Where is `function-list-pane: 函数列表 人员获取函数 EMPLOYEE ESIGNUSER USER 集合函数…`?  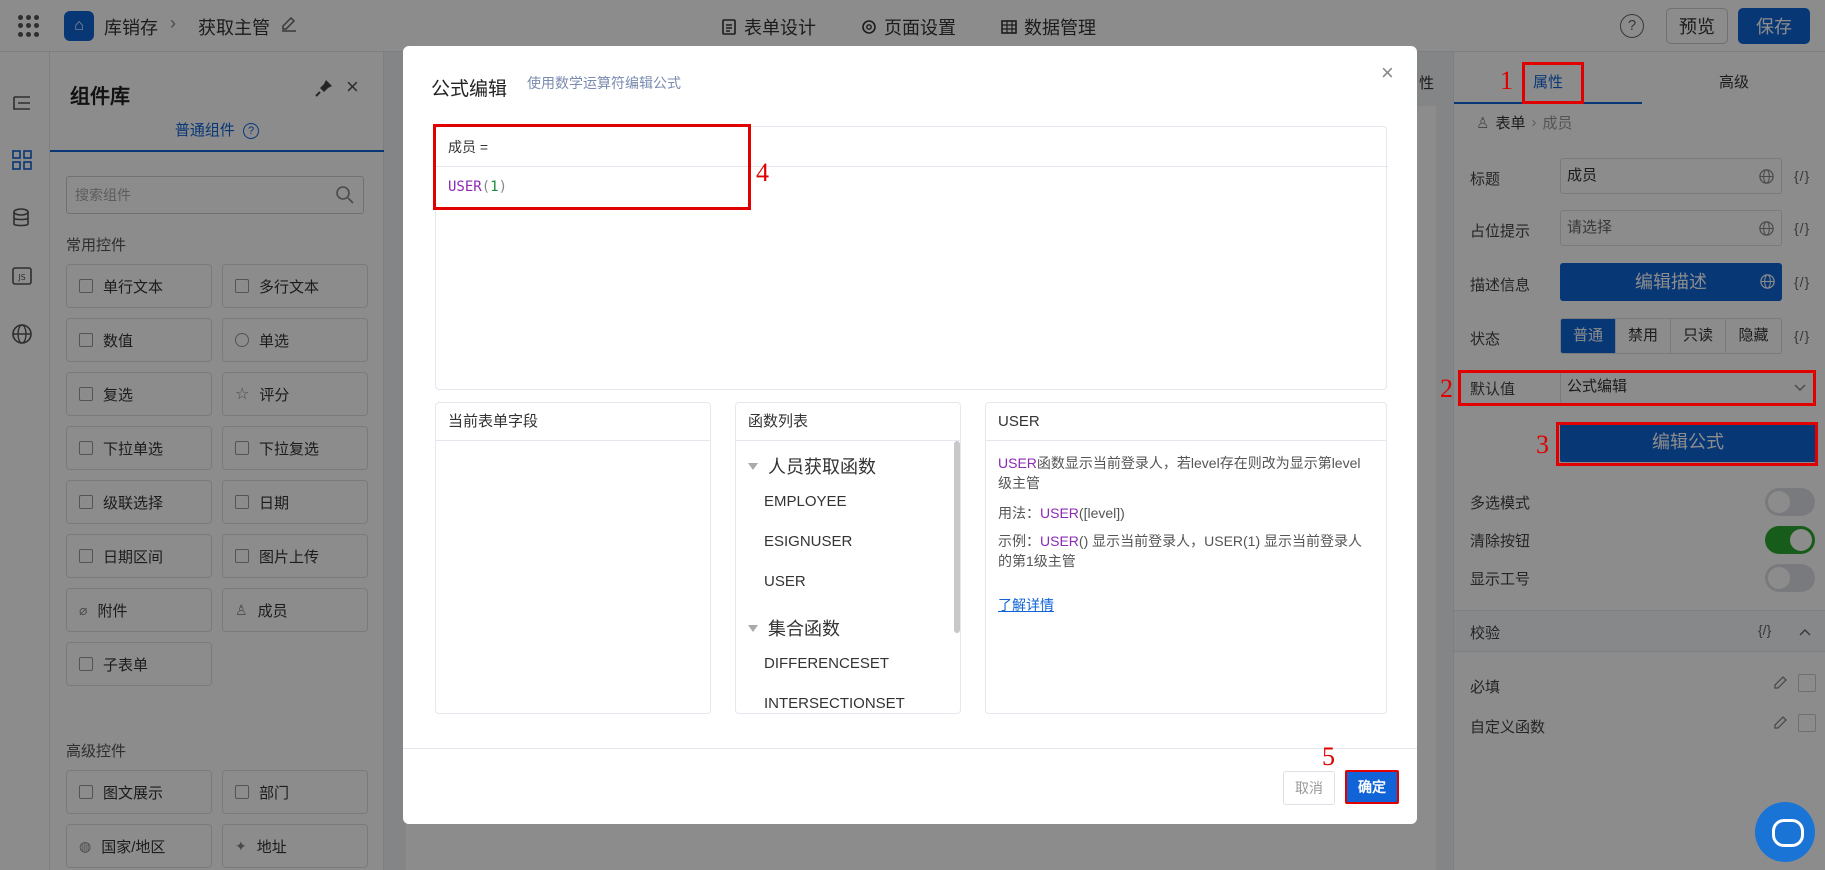 function-list-pane: 函数列表 人员获取函数 EMPLOYEE ESIGNUSER USER 集合函数… is located at coordinates (848, 558).